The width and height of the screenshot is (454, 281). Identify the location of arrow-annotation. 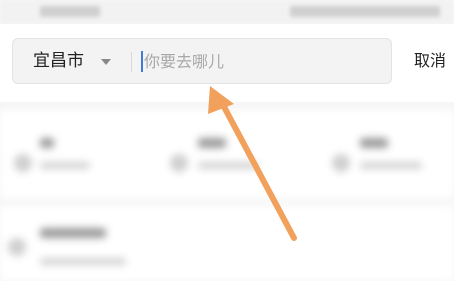
(252, 163).